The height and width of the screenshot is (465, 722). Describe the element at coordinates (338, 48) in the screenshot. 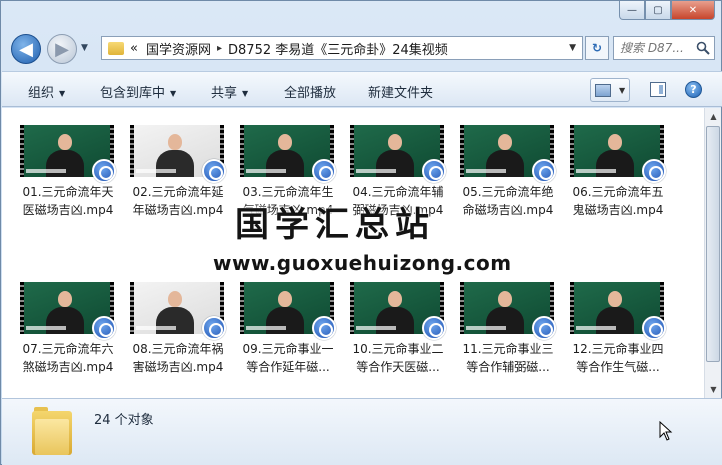

I see `breadcrumb-item-current: D8752 李易道《三元命卦》24集视频` at that location.